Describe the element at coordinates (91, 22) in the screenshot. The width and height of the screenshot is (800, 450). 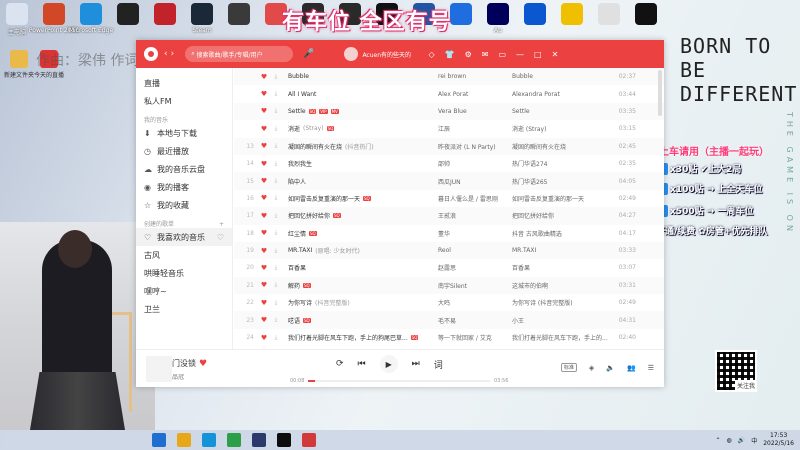
I see `desktop-app-icon: Microsoft Edge` at that location.